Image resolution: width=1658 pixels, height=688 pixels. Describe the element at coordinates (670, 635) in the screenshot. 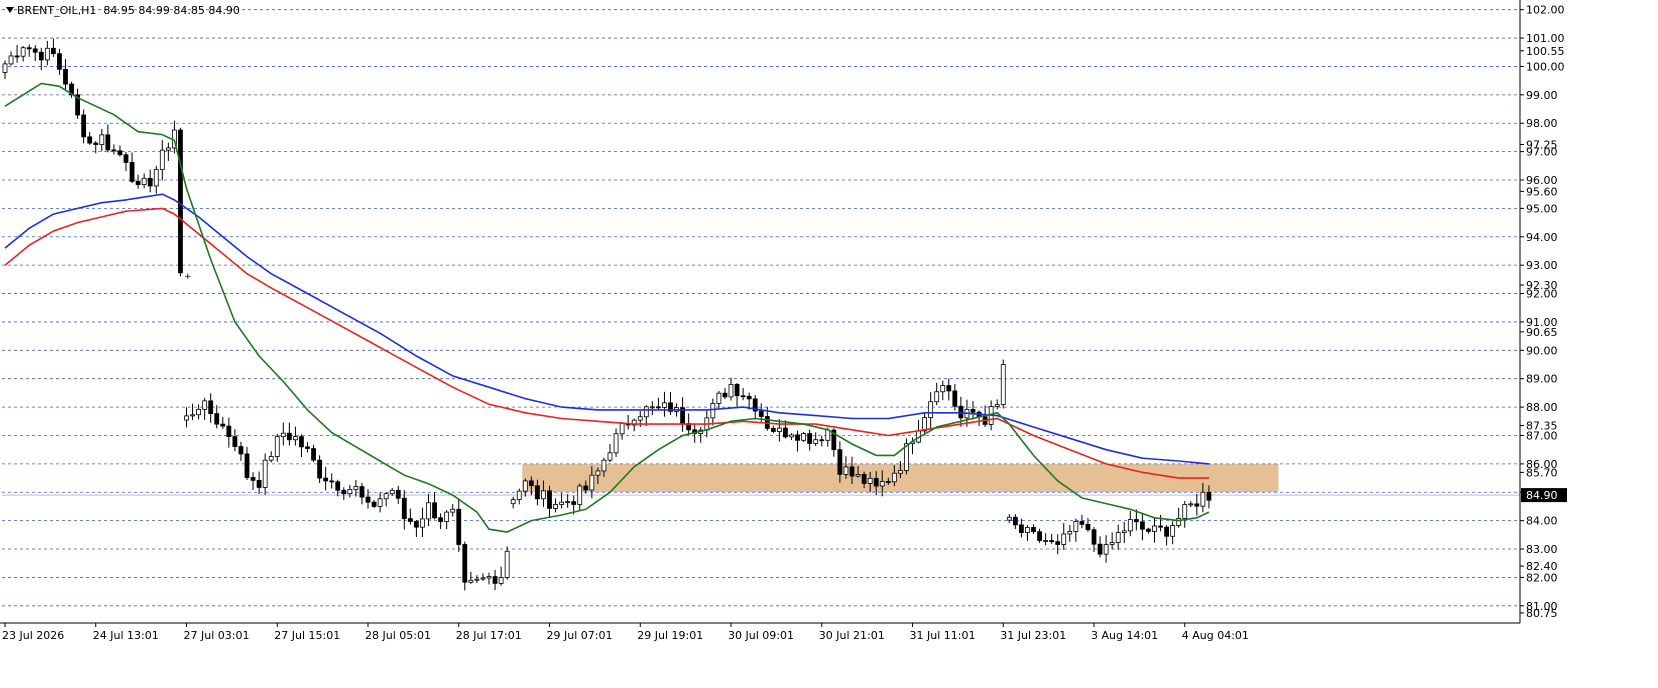

I see `x-tick-label: 29 Jul 19:01` at that location.